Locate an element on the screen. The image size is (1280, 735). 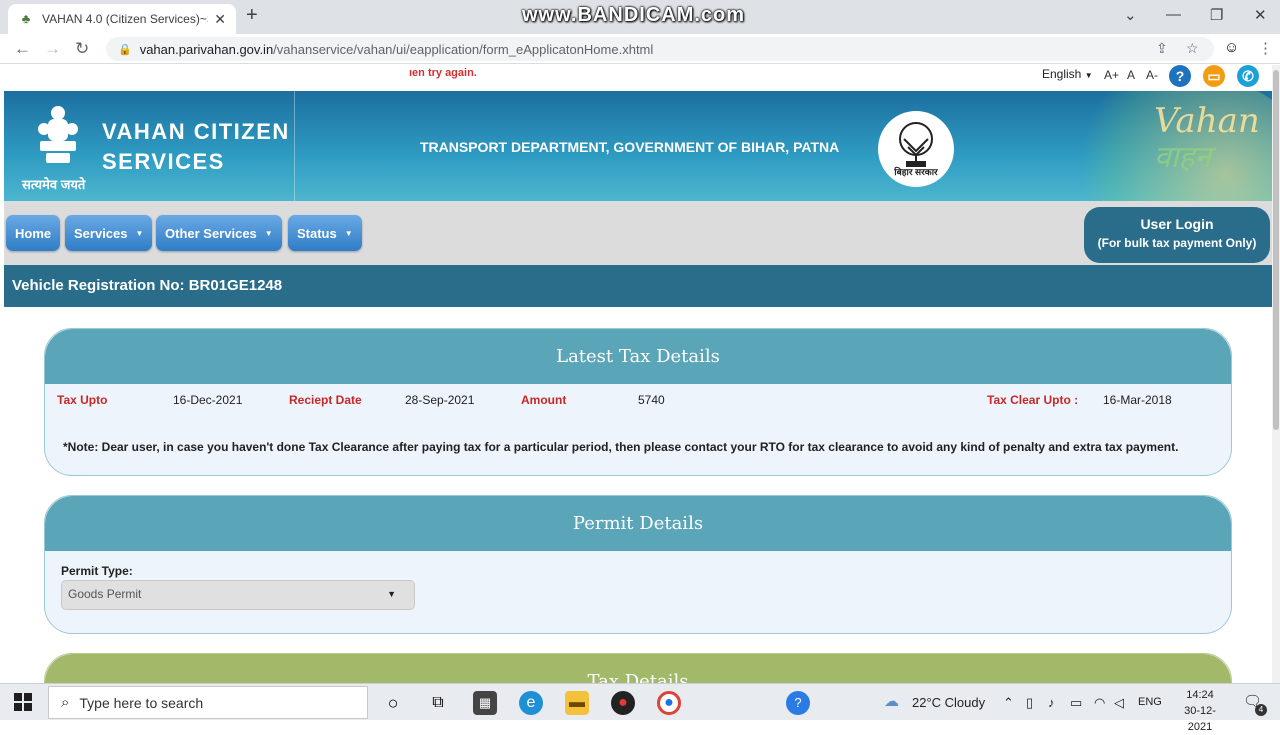
tab-title: VAHAN 4.0 (Citizen Services)~SP is located at coordinates (125, 19).